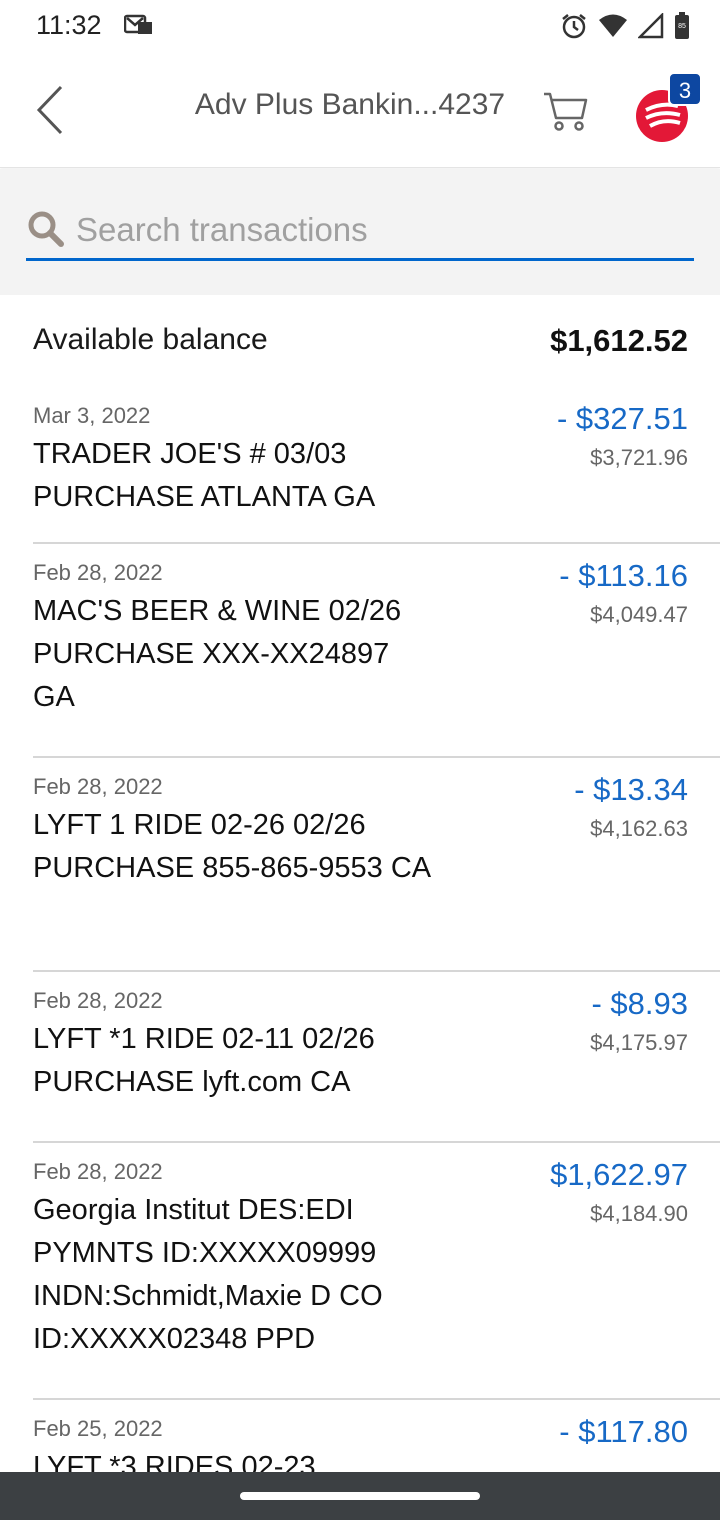 This screenshot has height=1520, width=720. I want to click on battery-level-text: 85, so click(682, 26).